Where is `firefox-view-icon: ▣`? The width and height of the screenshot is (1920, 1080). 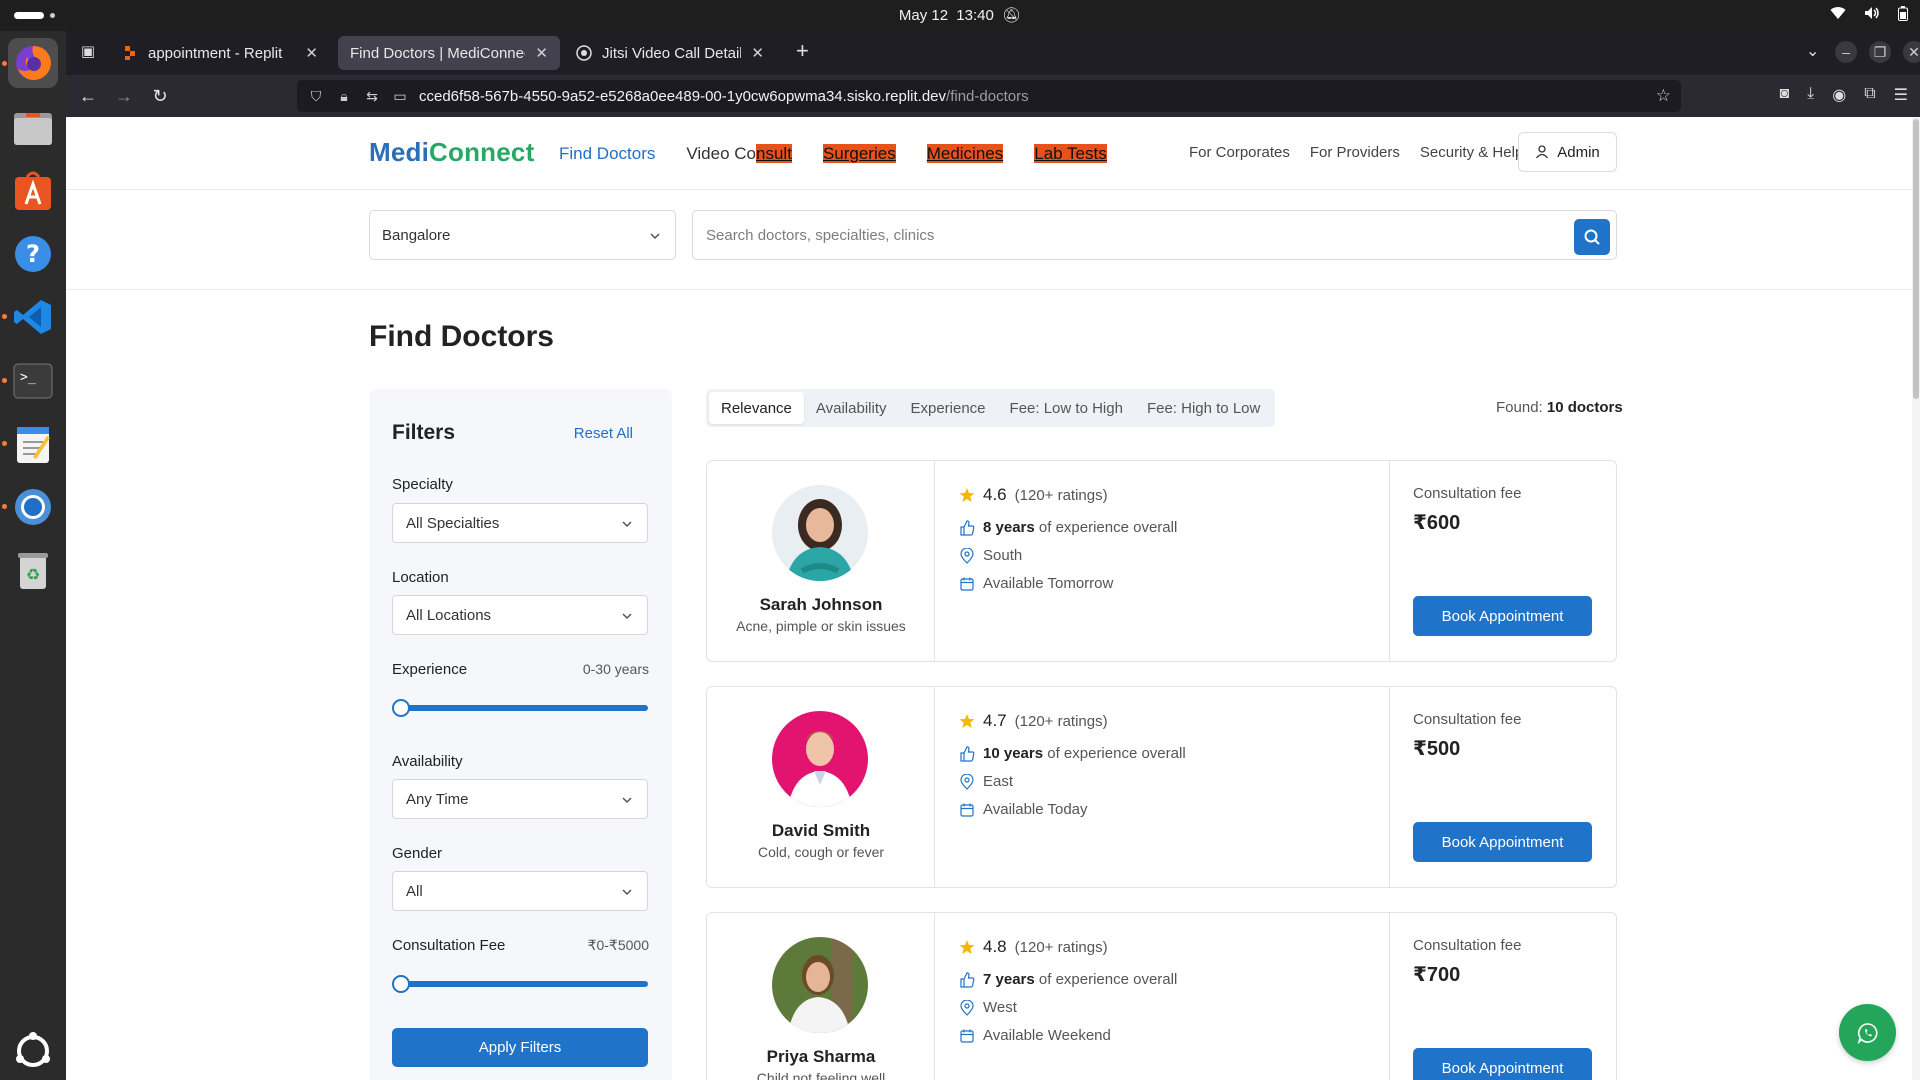 firefox-view-icon: ▣ is located at coordinates (88, 52).